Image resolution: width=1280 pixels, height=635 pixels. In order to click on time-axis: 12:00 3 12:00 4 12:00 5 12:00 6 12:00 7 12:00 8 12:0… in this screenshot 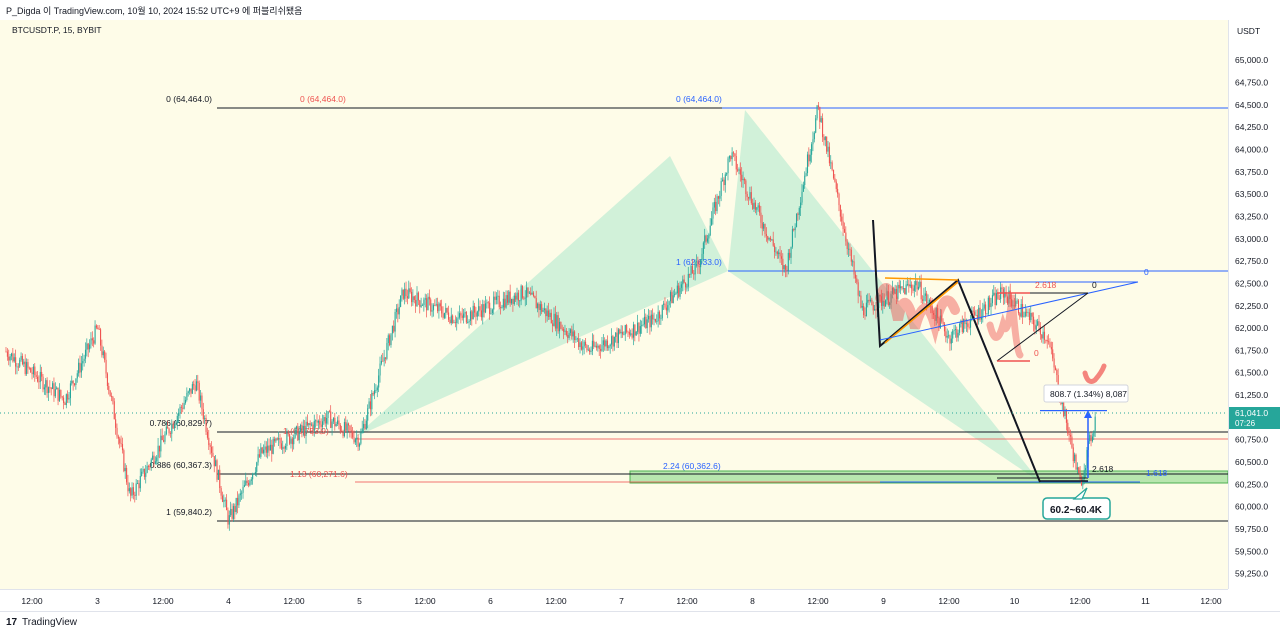, I will do `click(614, 600)`.